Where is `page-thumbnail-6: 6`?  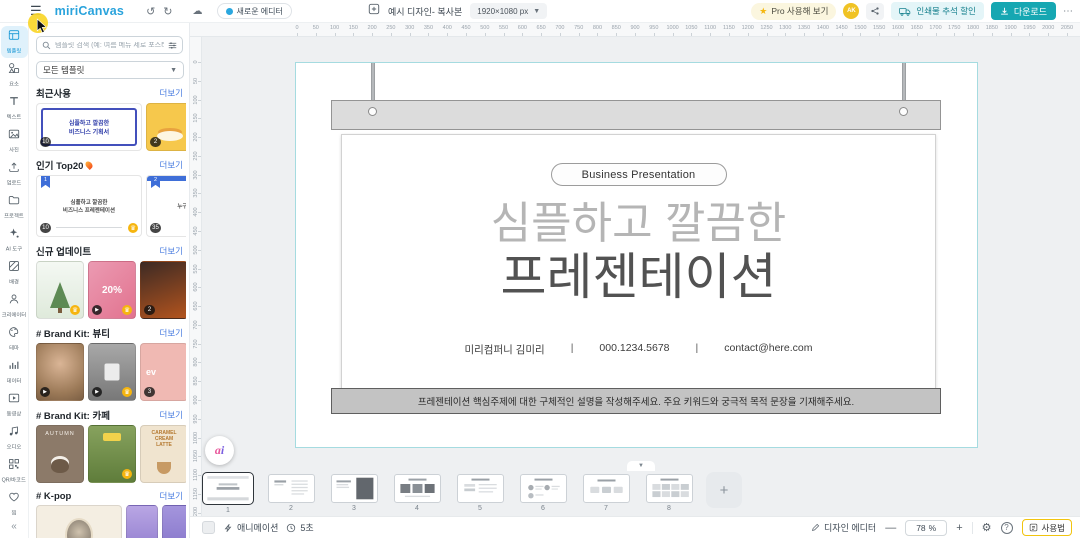 page-thumbnail-6: 6 is located at coordinates (543, 492).